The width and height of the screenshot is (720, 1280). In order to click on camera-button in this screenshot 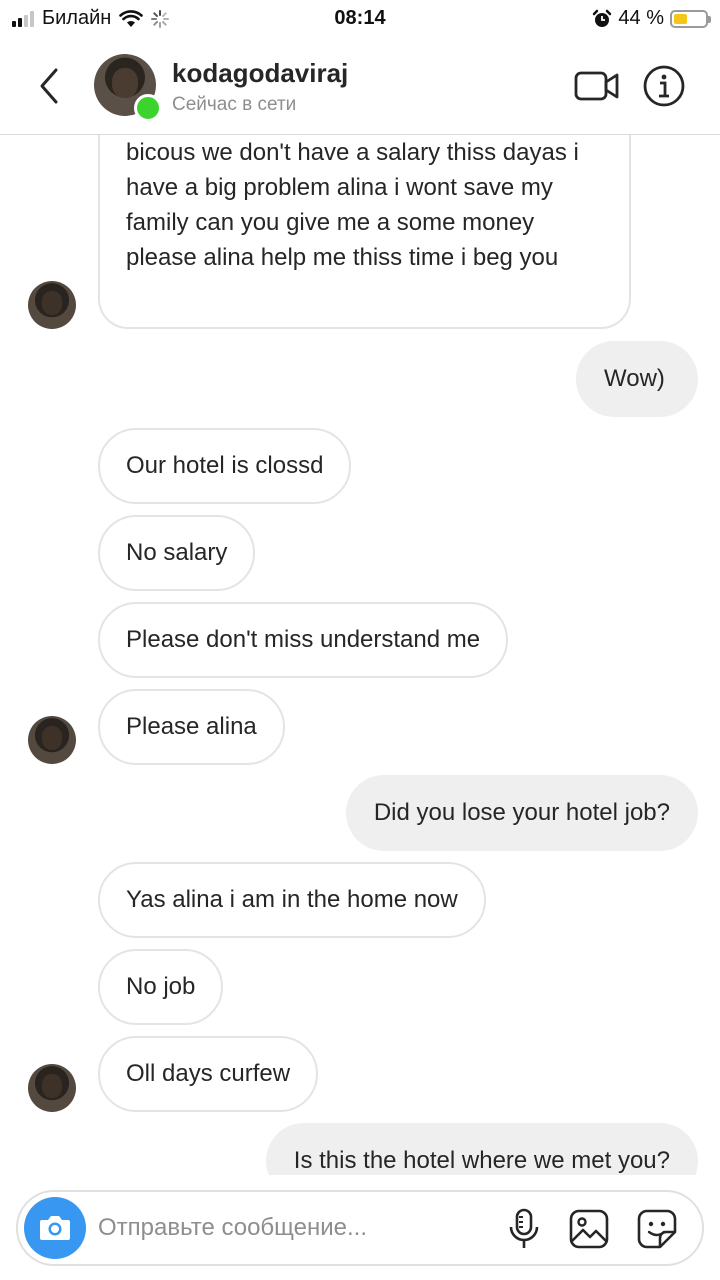, I will do `click(55, 1228)`.